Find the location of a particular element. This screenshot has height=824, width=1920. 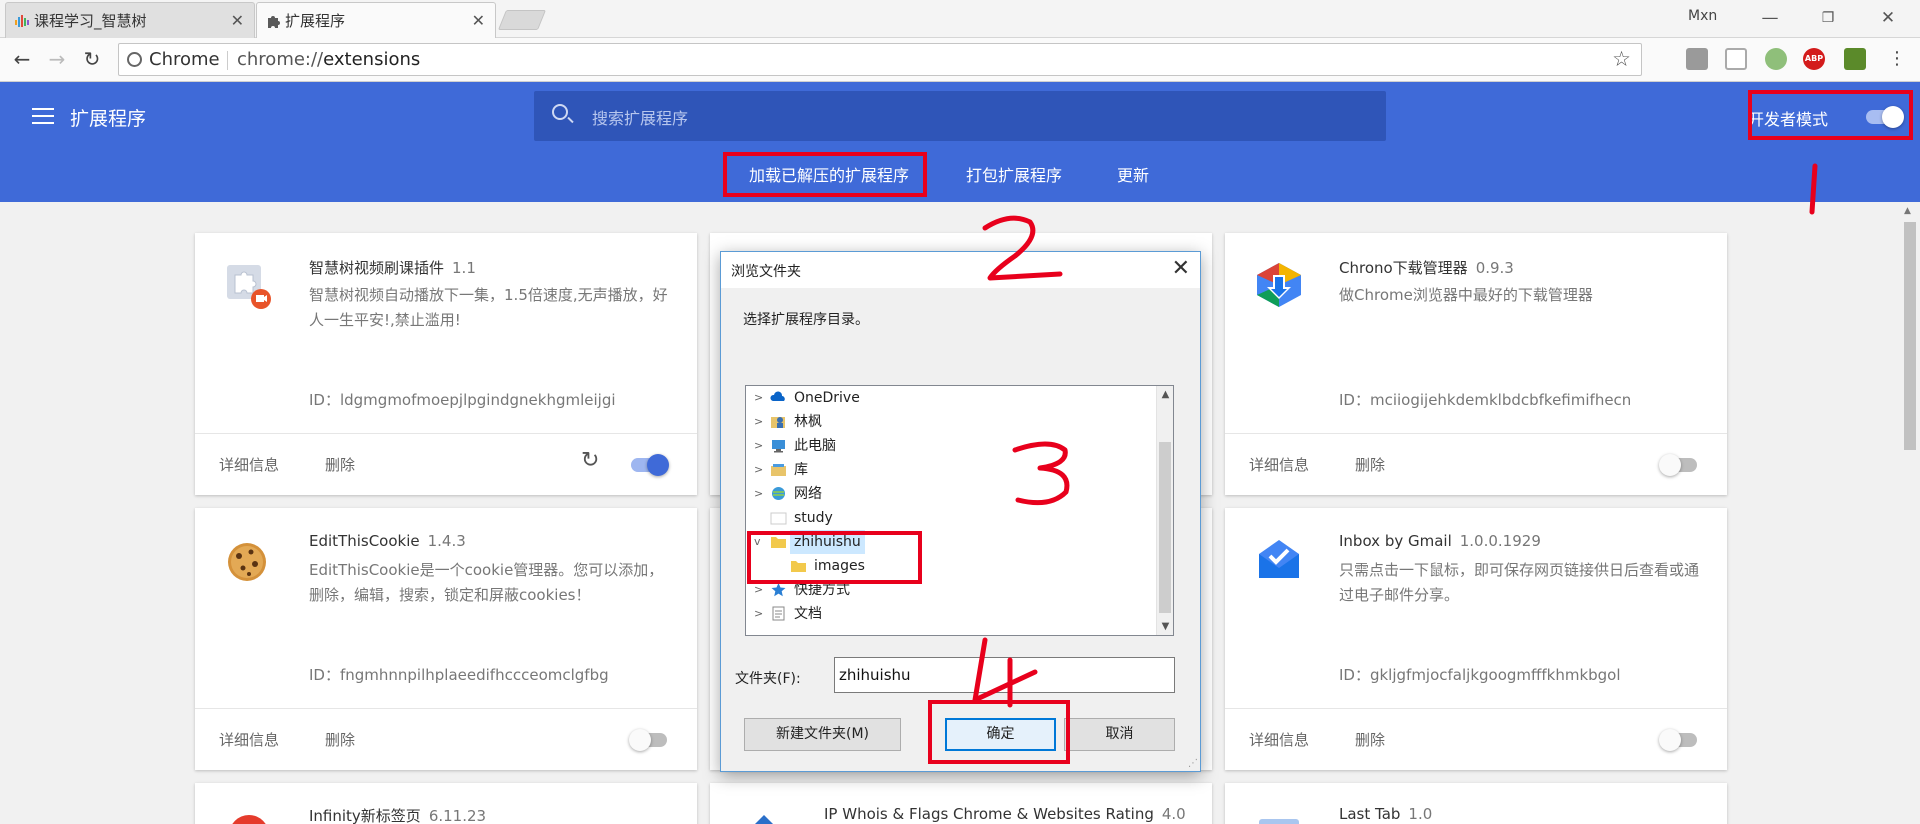

resize-grip-icon: ⋰ is located at coordinates (1193, 763).